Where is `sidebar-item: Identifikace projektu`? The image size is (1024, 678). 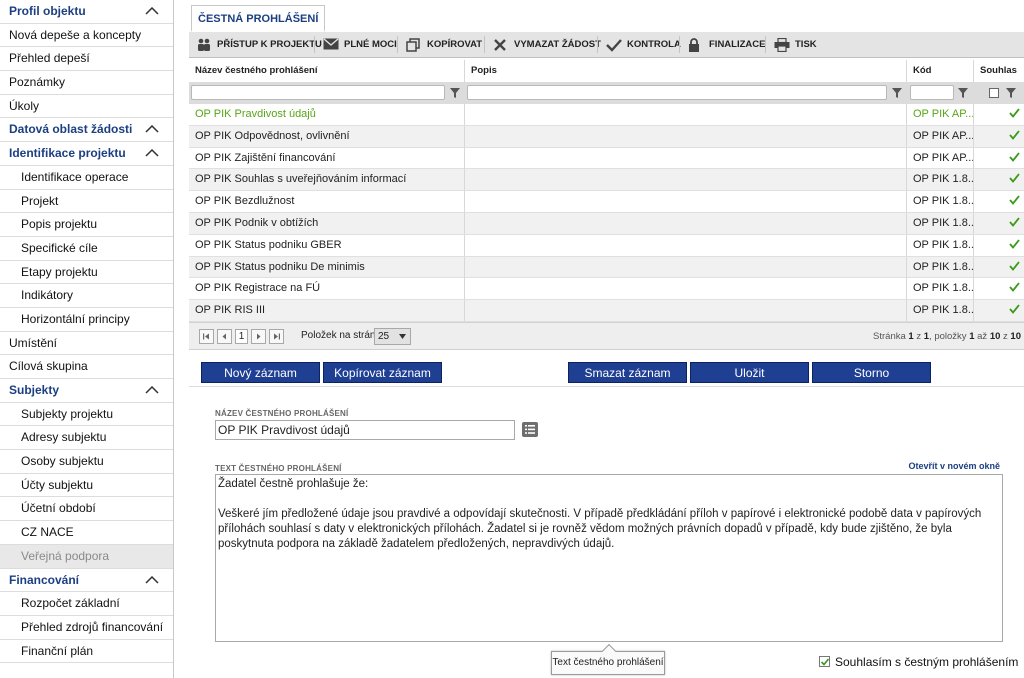 sidebar-item: Identifikace projektu is located at coordinates (86, 154).